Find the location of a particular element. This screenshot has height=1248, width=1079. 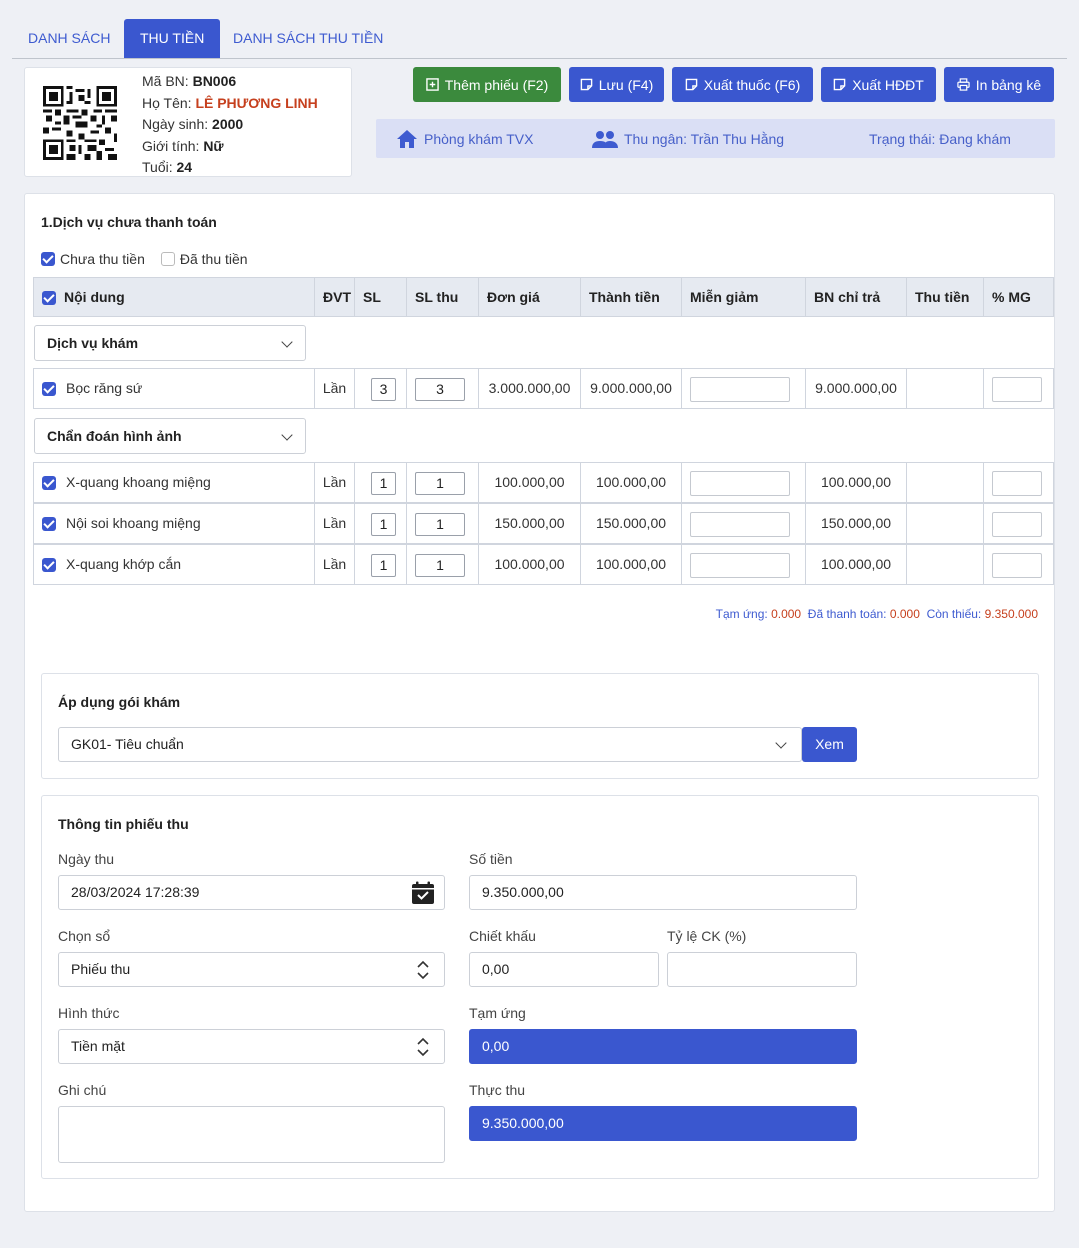

advance-label: Tạm ứng: is located at coordinates (741, 614).